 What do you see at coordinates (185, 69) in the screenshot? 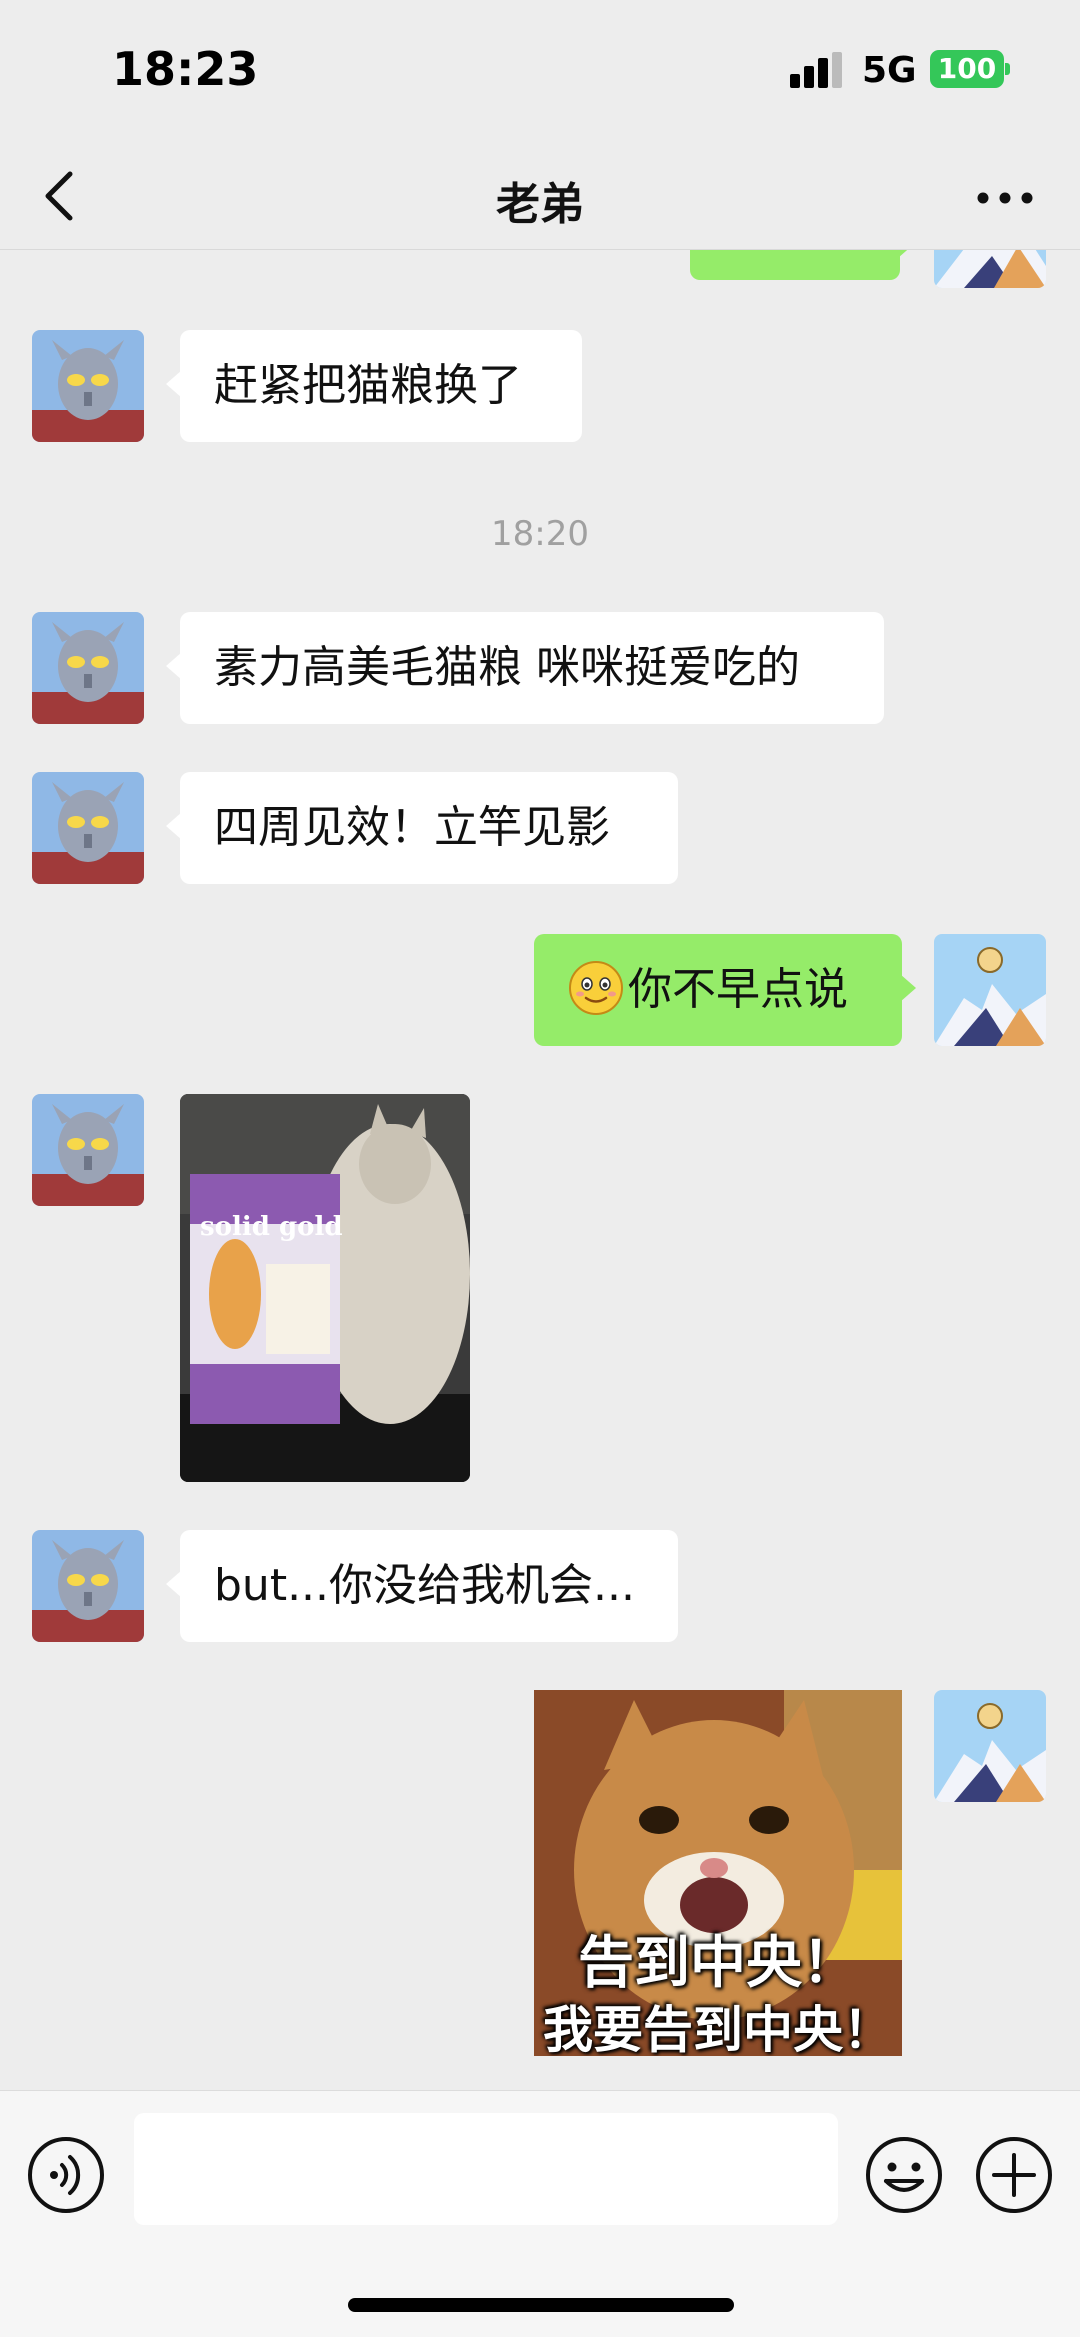
I see `status-time: 18:23` at bounding box center [185, 69].